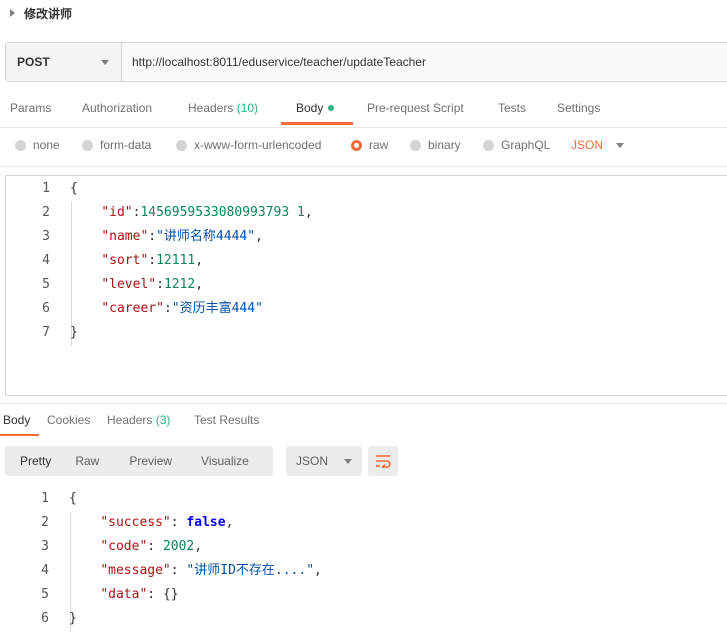  What do you see at coordinates (126, 145) in the screenshot?
I see `radio-label: form-data` at bounding box center [126, 145].